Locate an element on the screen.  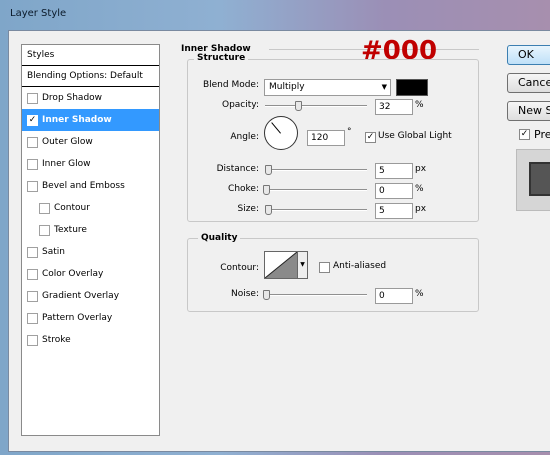
choke-input: 0 is located at coordinates (394, 191).